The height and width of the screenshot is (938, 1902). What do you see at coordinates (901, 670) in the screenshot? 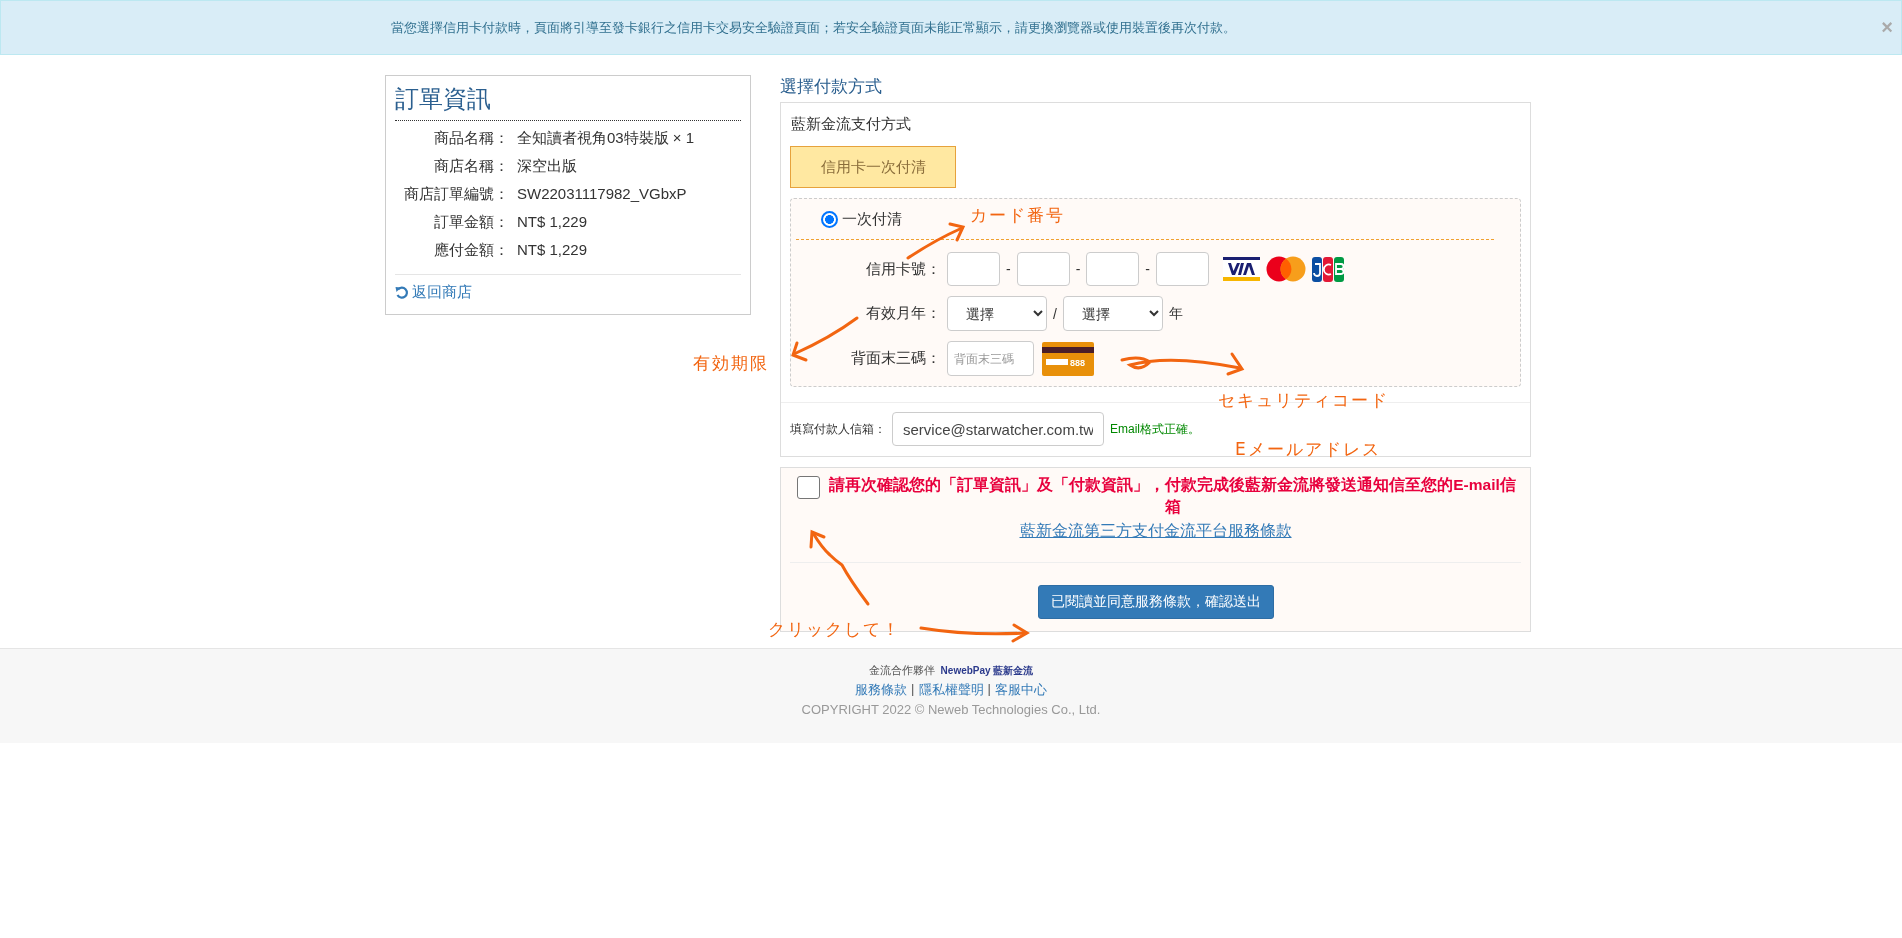
I see `partner-label: 金流合作夥伴` at bounding box center [901, 670].